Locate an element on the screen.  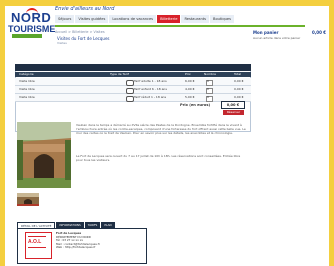
total-value: 0,00 € is located at coordinates (233, 105).